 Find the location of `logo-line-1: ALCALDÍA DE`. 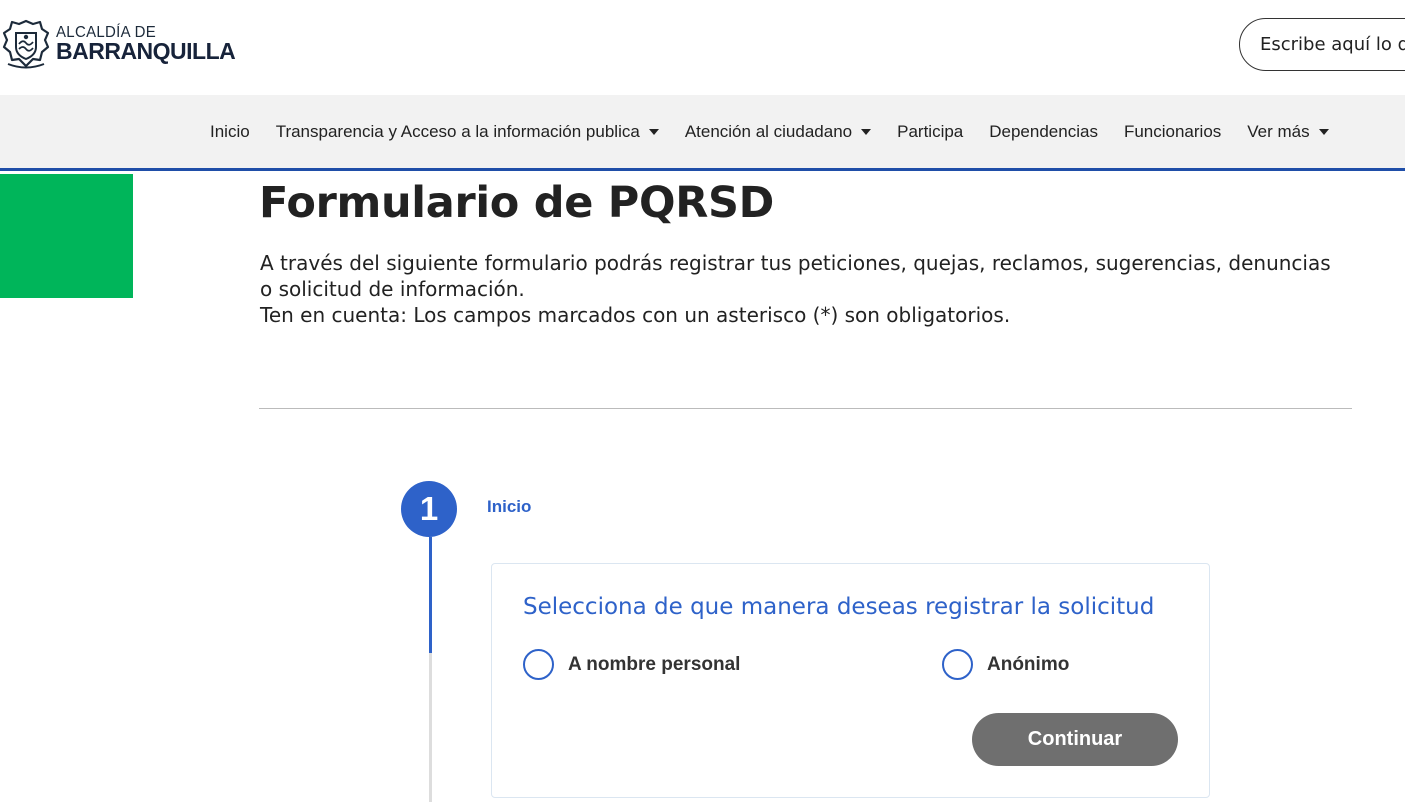

logo-line-1: ALCALDÍA DE is located at coordinates (106, 32).